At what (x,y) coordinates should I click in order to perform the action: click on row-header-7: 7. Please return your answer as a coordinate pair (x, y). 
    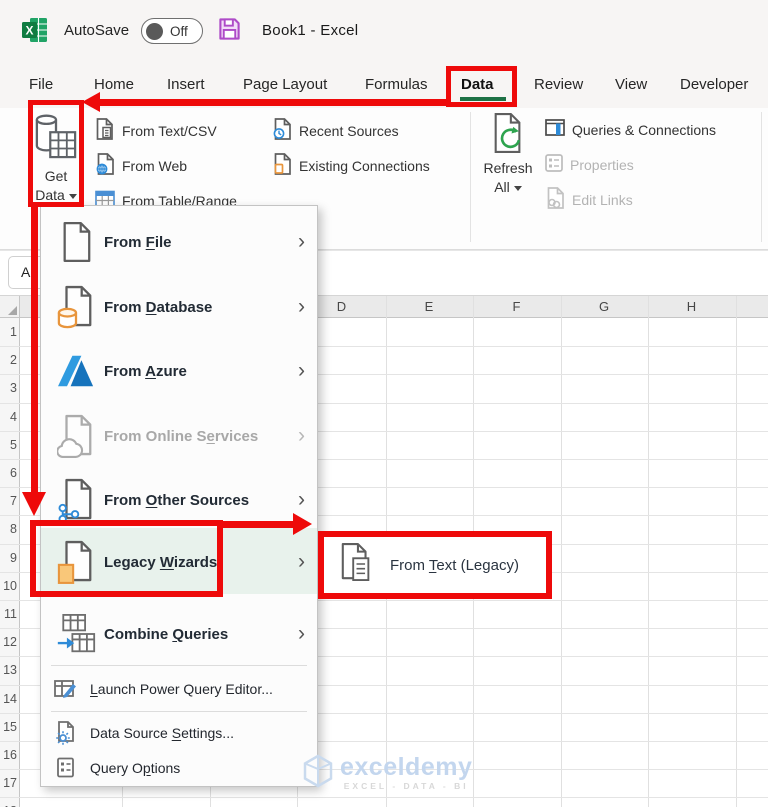
    Looking at the image, I should click on (8, 501).